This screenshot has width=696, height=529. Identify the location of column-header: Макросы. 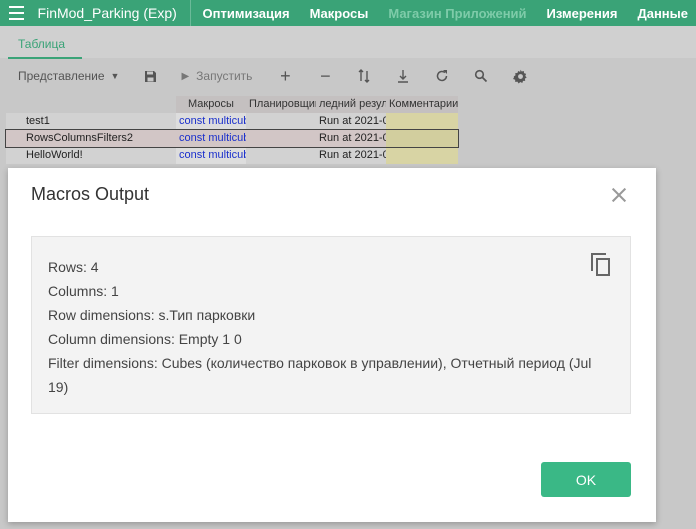
(211, 104).